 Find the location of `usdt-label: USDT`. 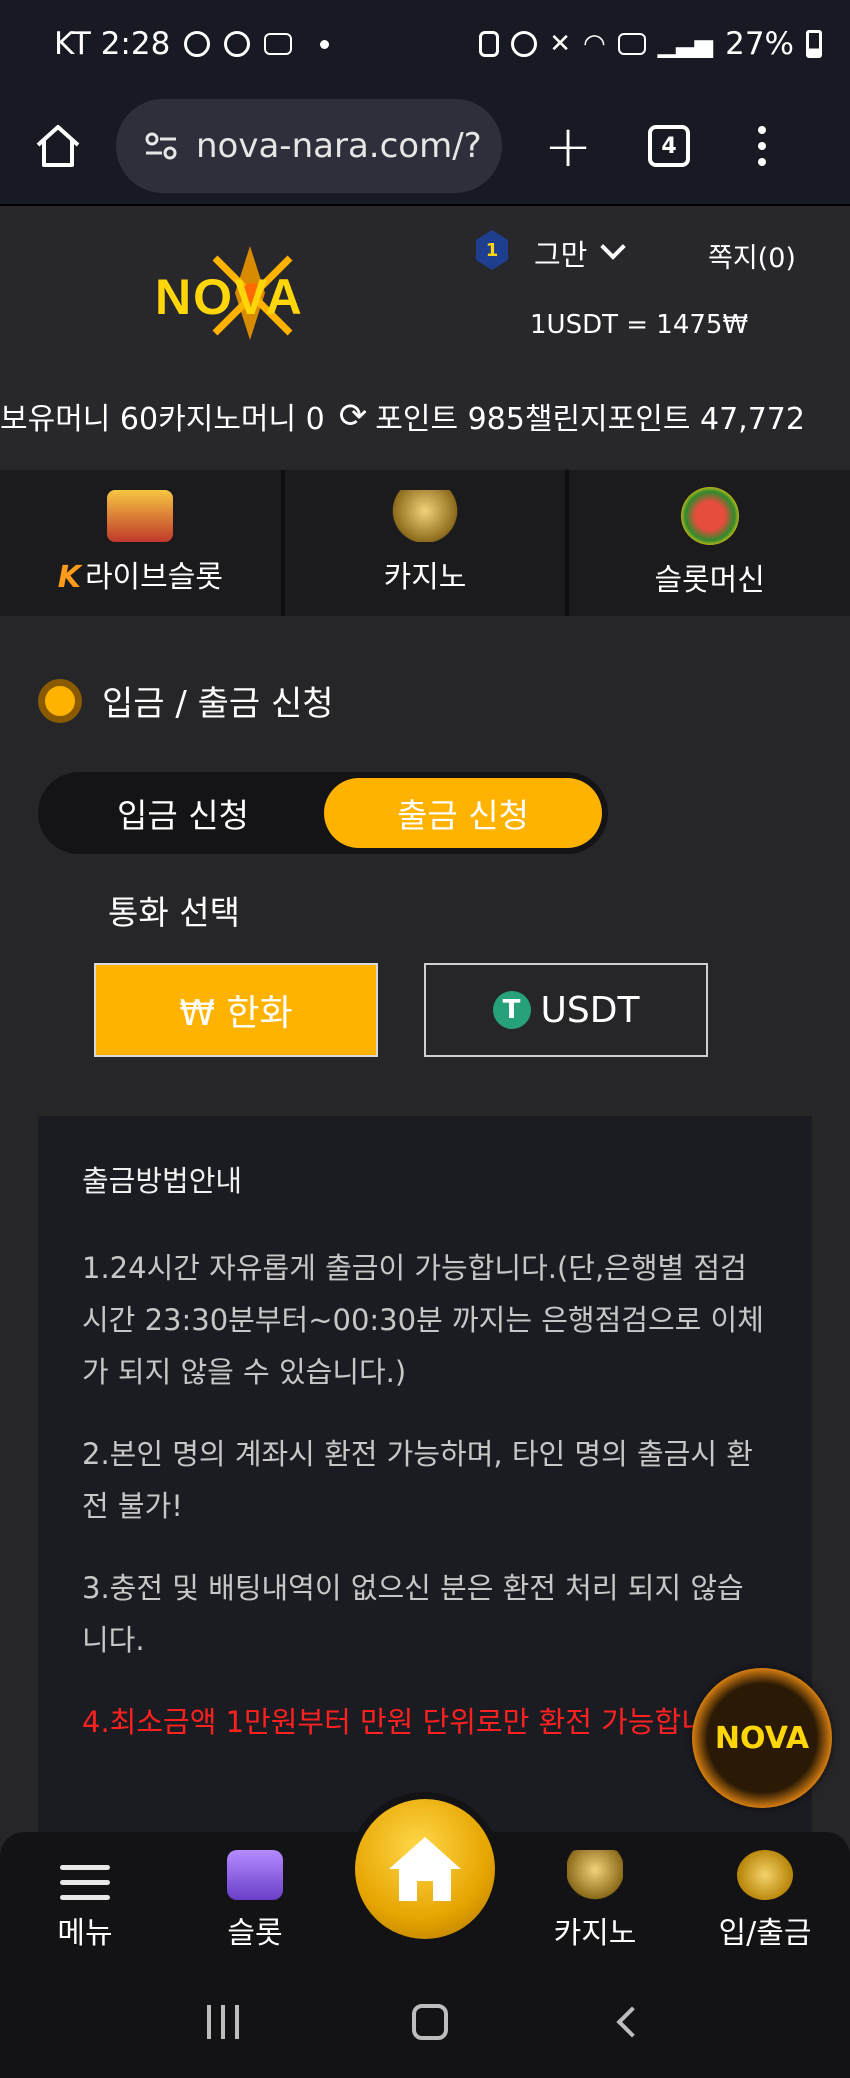

usdt-label: USDT is located at coordinates (590, 1010).